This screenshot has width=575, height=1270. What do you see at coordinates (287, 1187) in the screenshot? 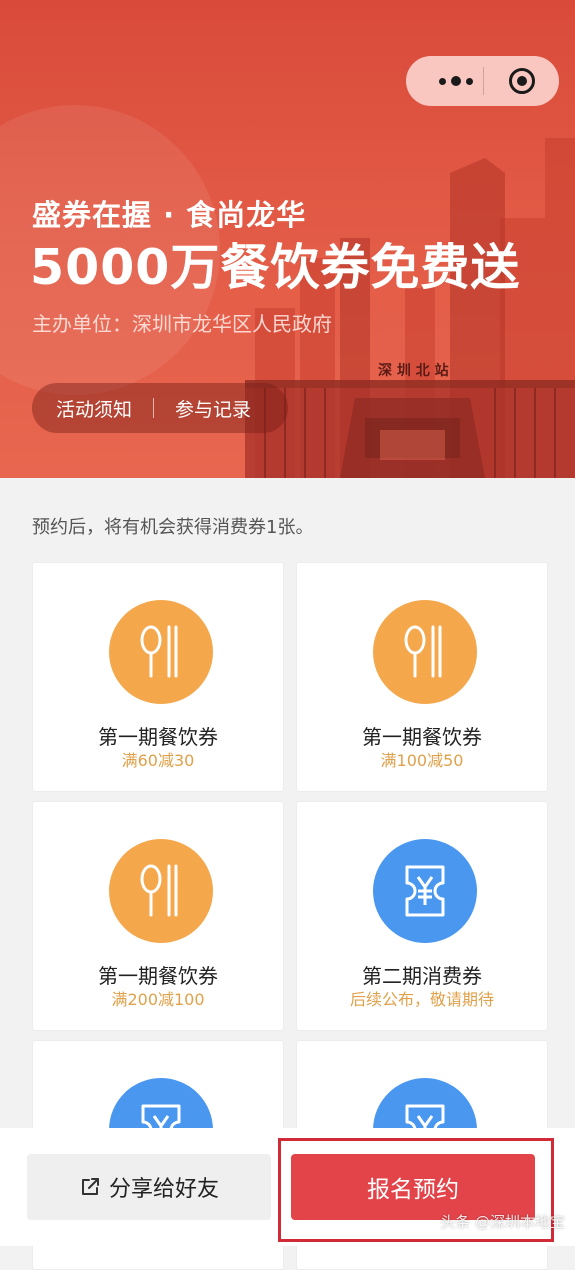
I see `bottom-action-bar: 分享给好友 报名预约 头条 @深圳本地宝` at bounding box center [287, 1187].